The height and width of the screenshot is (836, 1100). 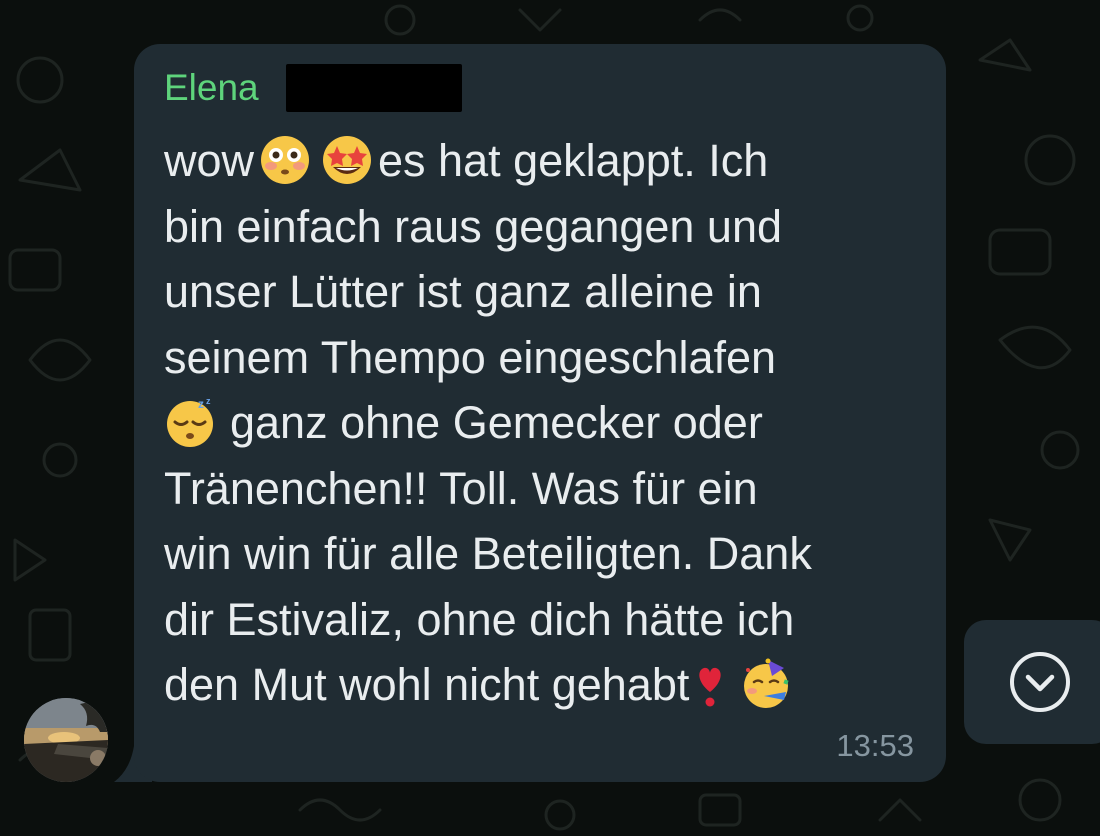 What do you see at coordinates (1040, 682) in the screenshot?
I see `chevron-down-circle-icon` at bounding box center [1040, 682].